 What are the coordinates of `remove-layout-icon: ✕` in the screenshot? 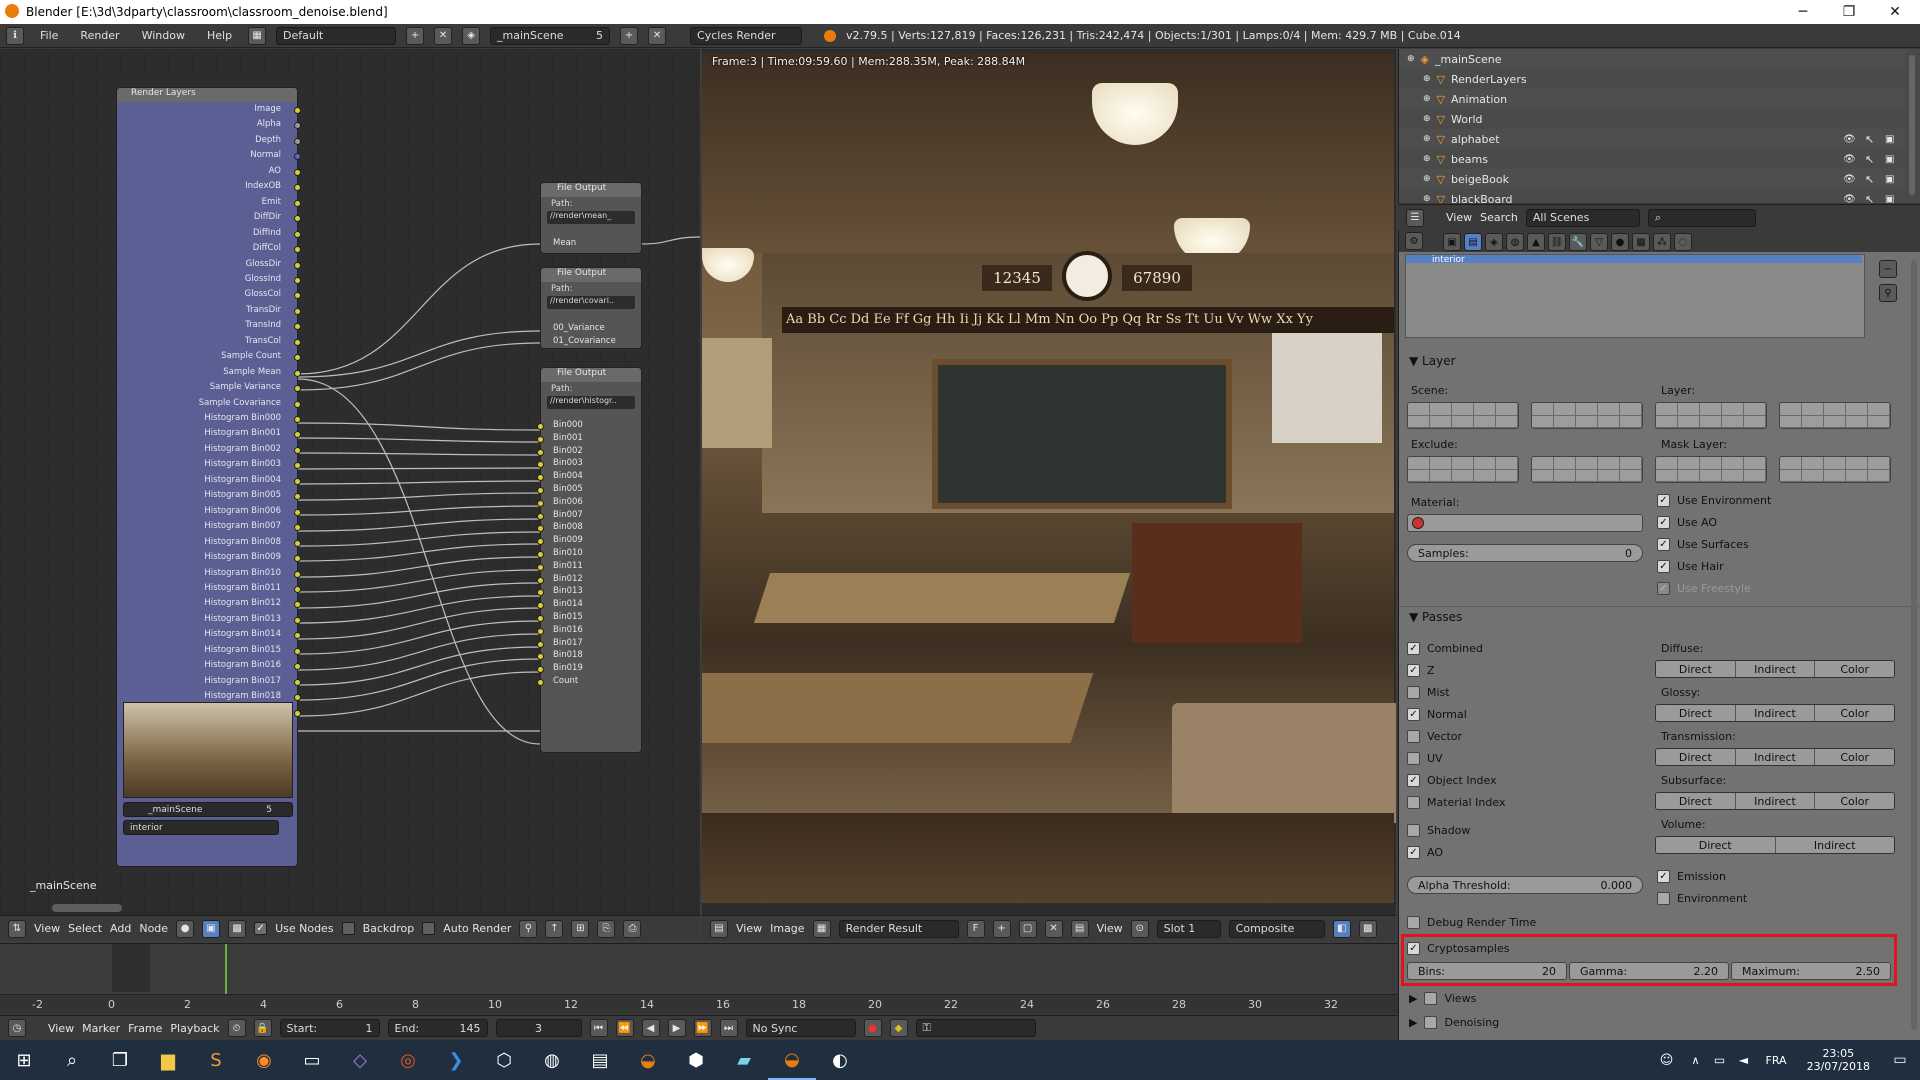 It's located at (443, 35).